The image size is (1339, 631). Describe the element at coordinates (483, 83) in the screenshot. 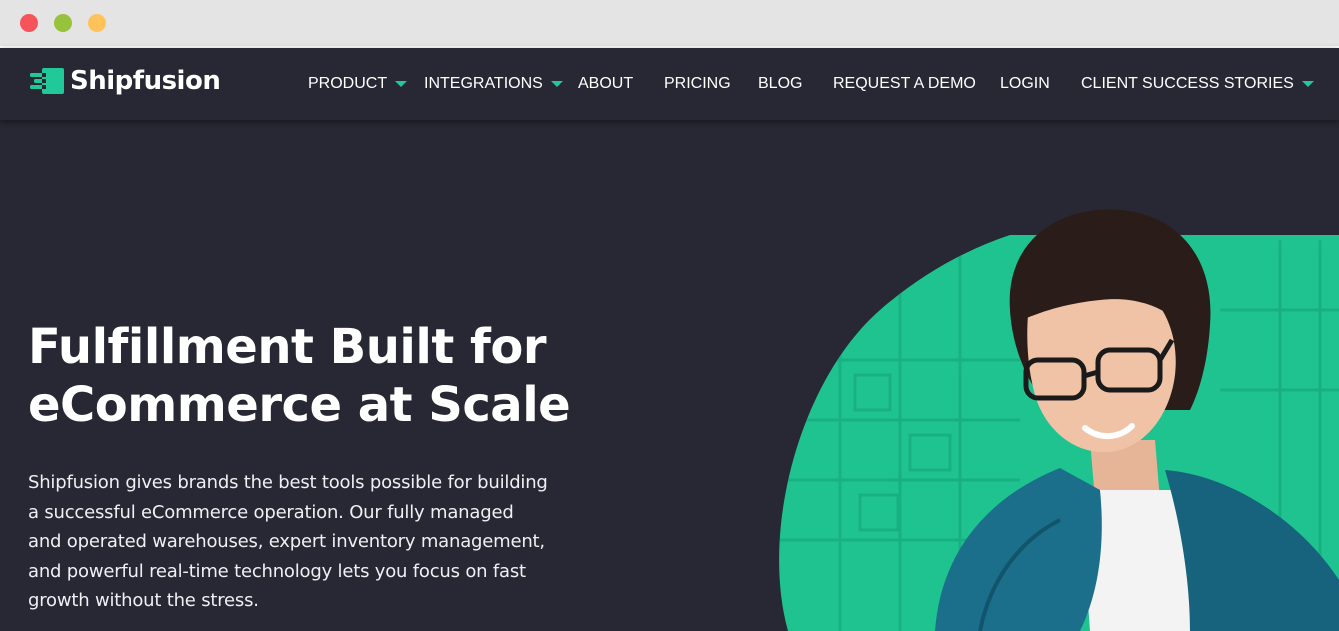

I see `nav-item-label: INTEGRATIONS` at that location.